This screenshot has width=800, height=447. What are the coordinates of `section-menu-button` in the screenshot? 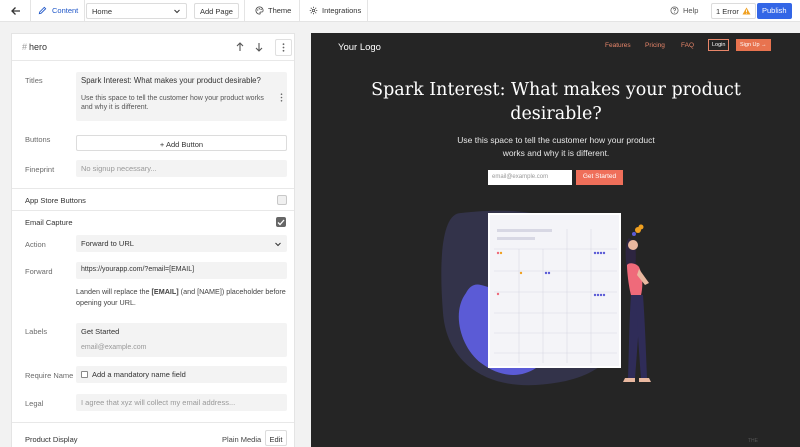 It's located at (283, 47).